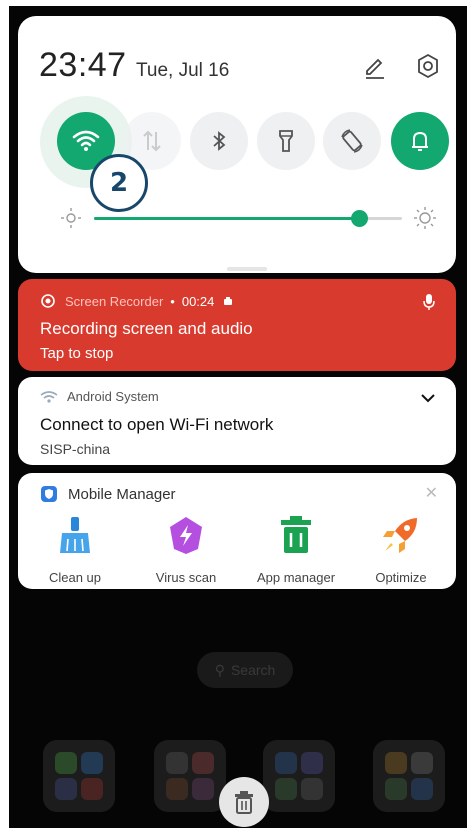 The height and width of the screenshot is (832, 472). What do you see at coordinates (186, 577) in the screenshot?
I see `mm-app-label: Virus scan` at bounding box center [186, 577].